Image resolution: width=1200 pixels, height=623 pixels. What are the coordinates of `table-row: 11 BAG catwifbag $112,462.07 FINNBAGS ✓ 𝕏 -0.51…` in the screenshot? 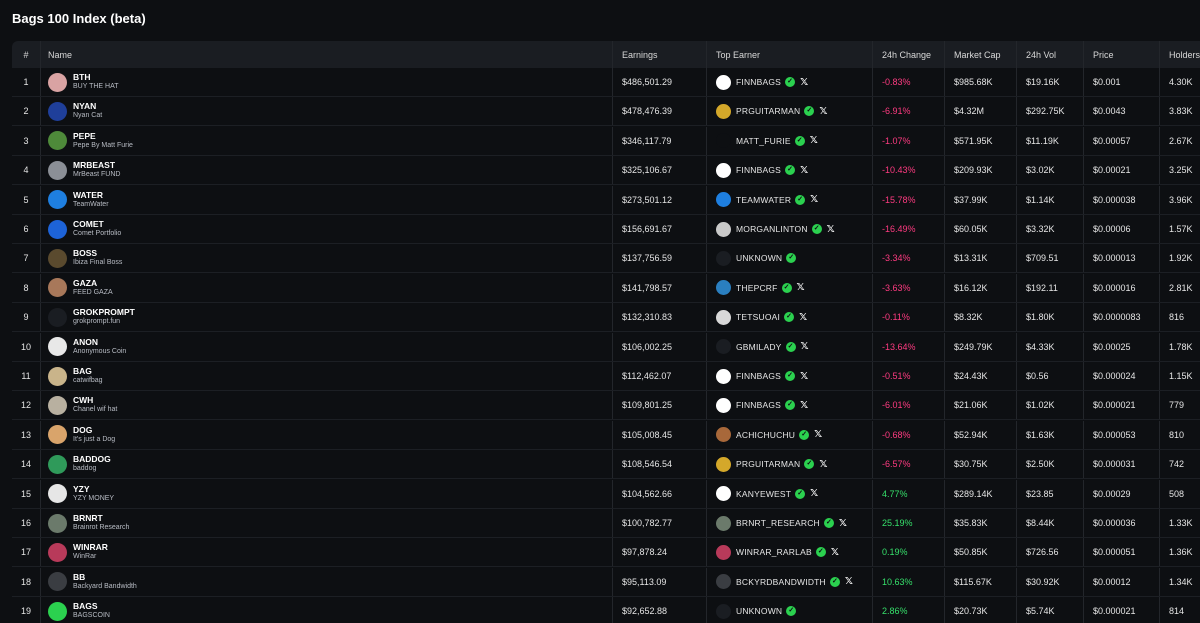 It's located at (606, 376).